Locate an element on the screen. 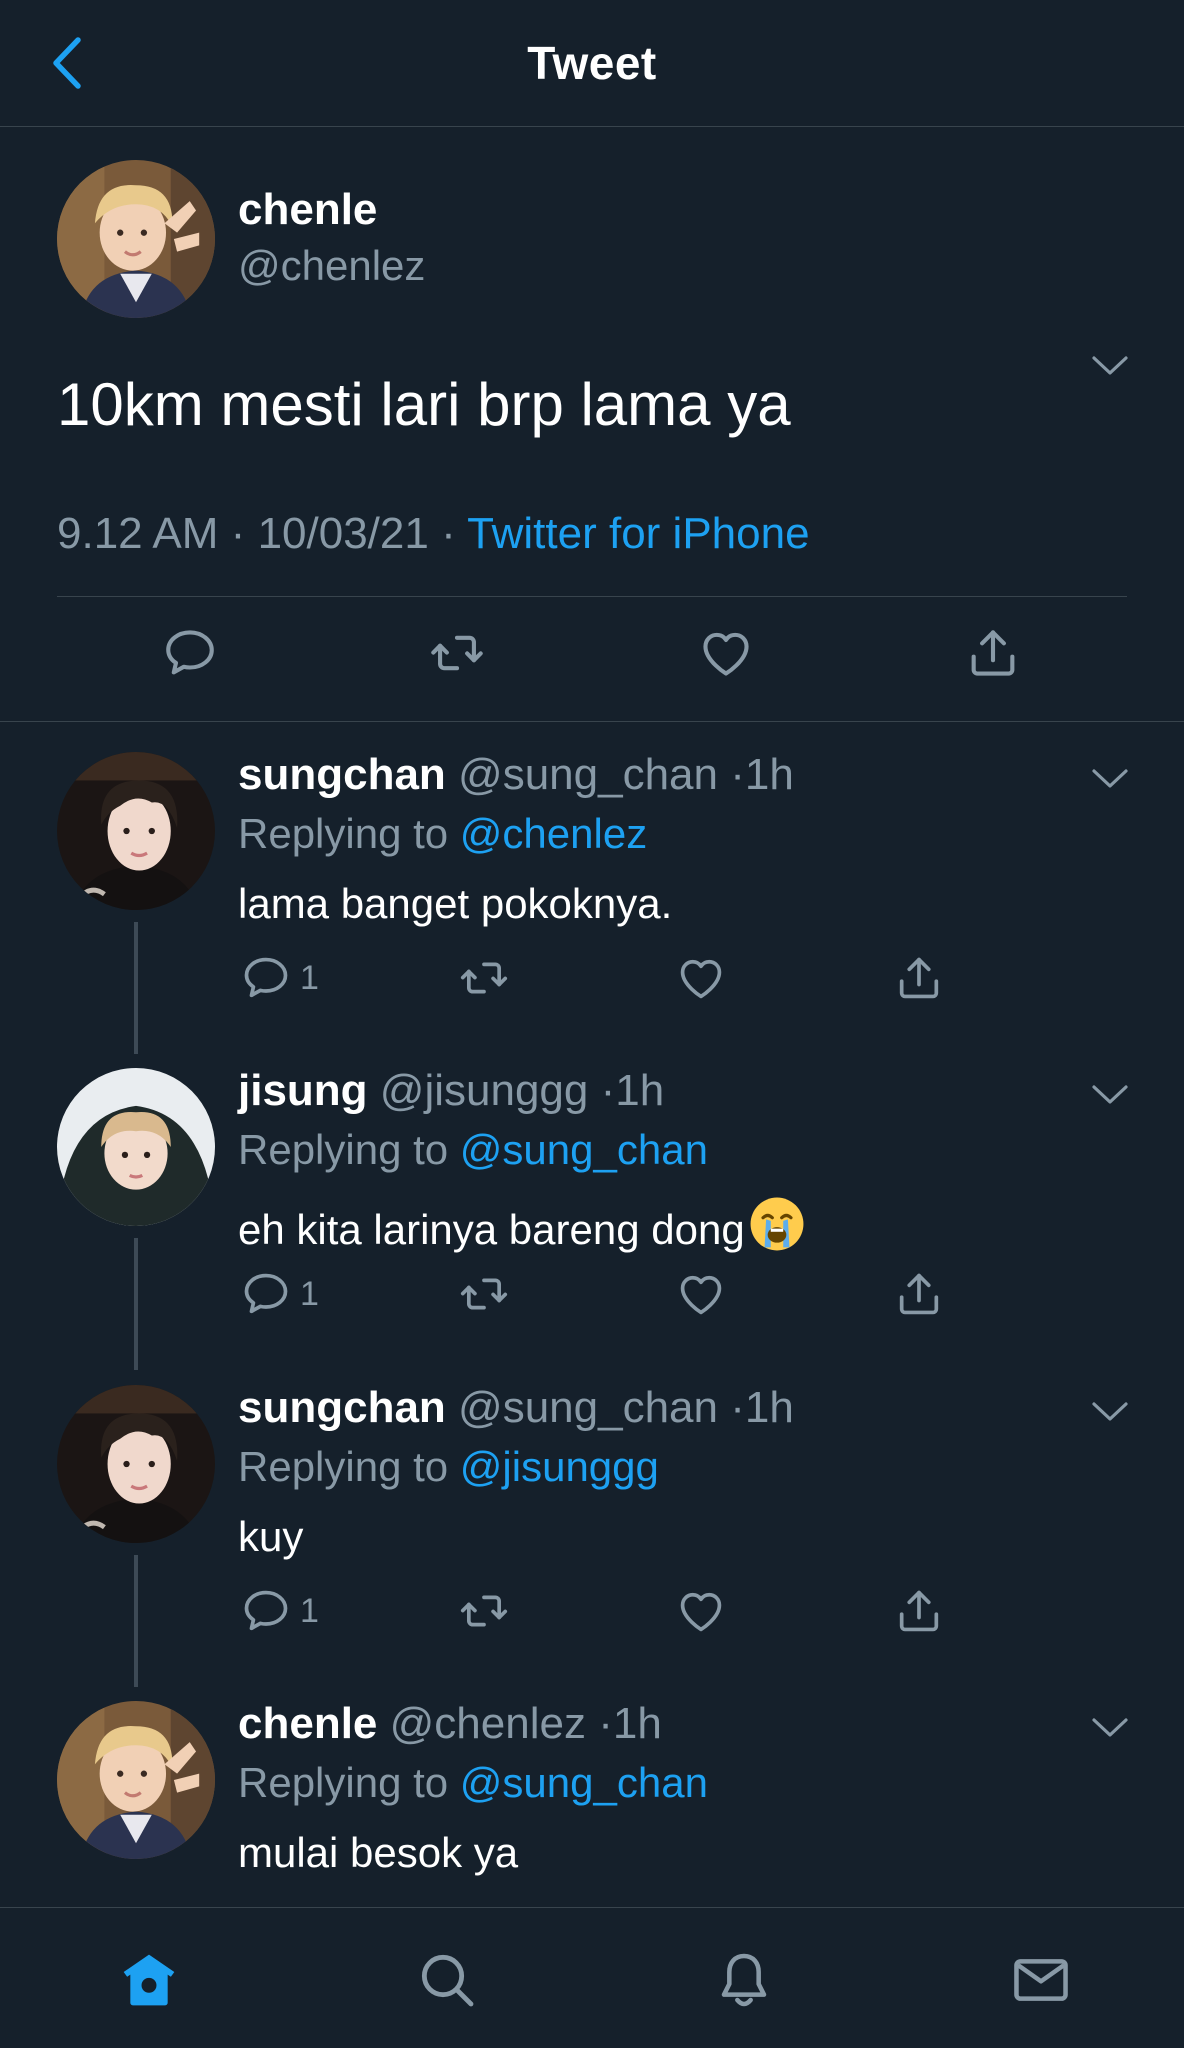 This screenshot has height=2048, width=1184. reply-text: eh kita larinya bareng dong is located at coordinates (491, 1229).